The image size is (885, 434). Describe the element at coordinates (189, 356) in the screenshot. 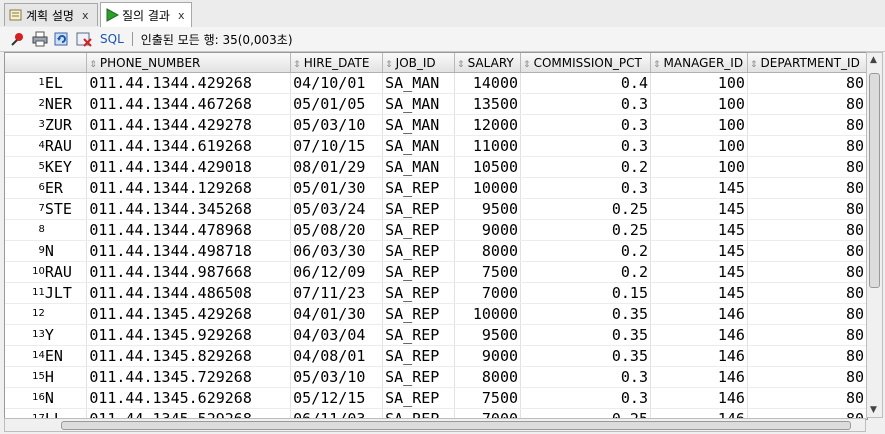

I see `cell-phone-number: 011.44.1345.829268` at that location.